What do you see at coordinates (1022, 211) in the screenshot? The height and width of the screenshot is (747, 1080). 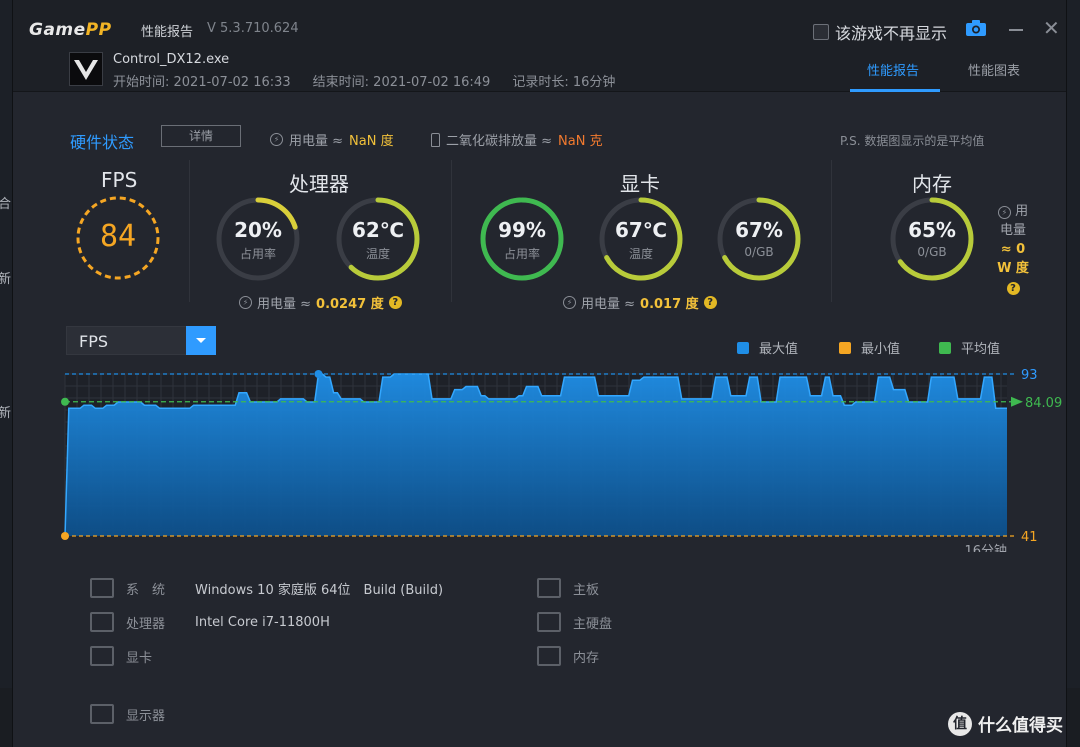 I see `memory-power-line1: 用` at bounding box center [1022, 211].